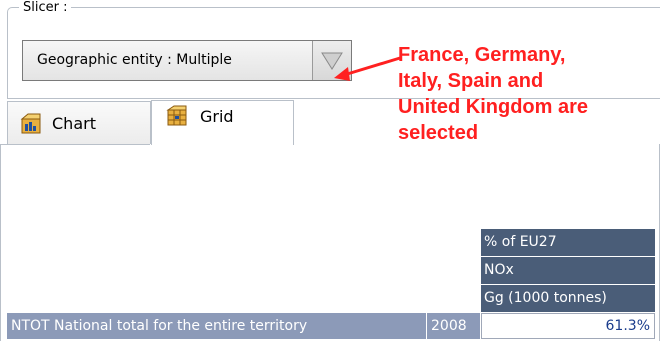 This screenshot has width=660, height=341. I want to click on tab-chart: Chart, so click(79, 122).